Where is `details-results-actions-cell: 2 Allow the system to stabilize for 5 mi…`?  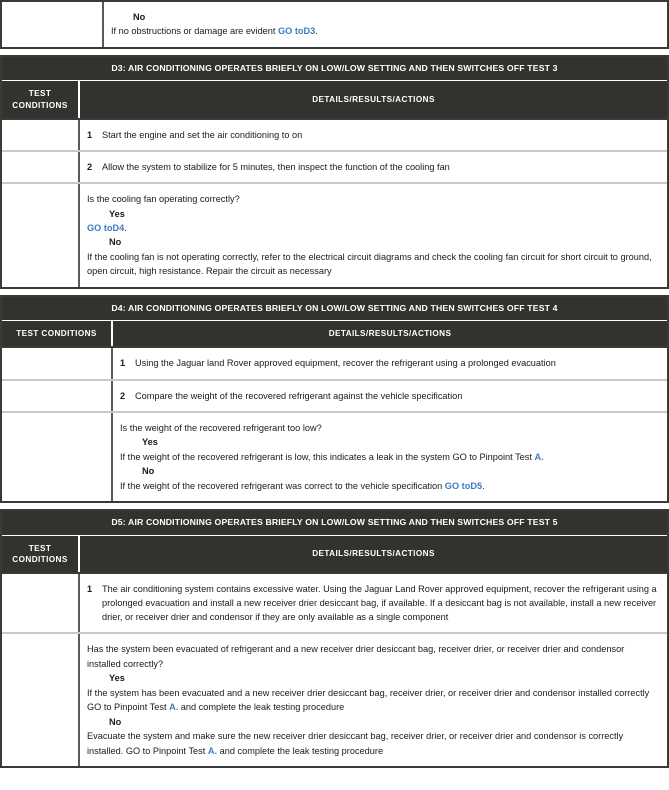 details-results-actions-cell: 2 Allow the system to stabilize for 5 mi… is located at coordinates (373, 167).